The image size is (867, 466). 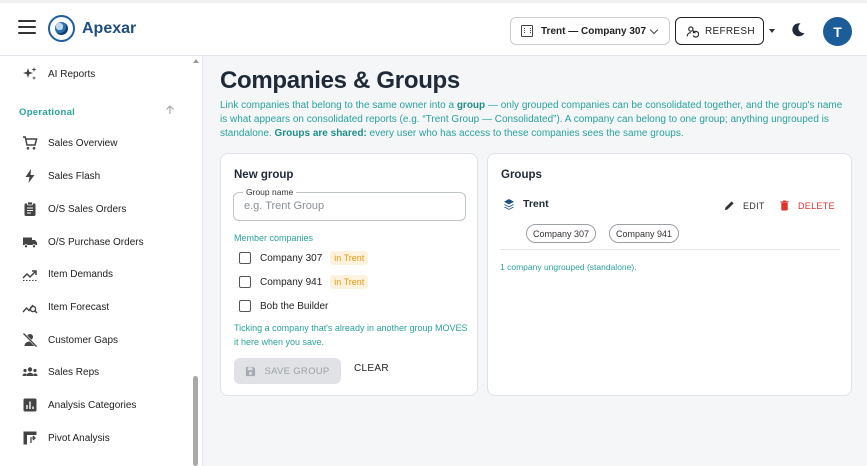 I want to click on sidebar-item-label: O/S Purchase Orders, so click(x=96, y=242).